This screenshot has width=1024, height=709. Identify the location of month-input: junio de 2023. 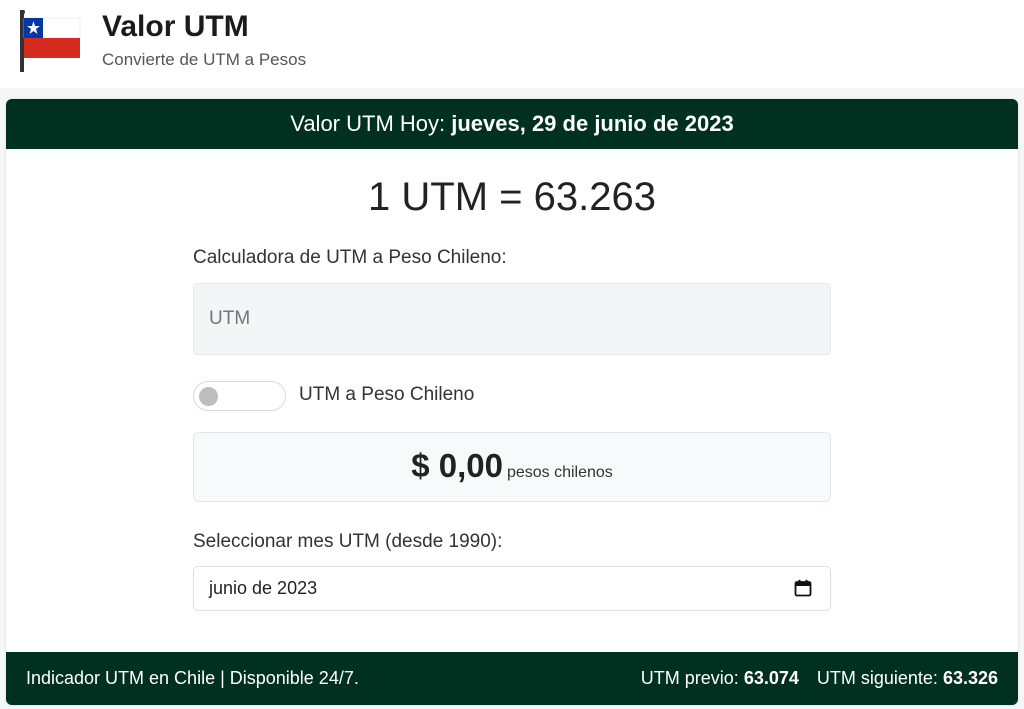
(512, 588).